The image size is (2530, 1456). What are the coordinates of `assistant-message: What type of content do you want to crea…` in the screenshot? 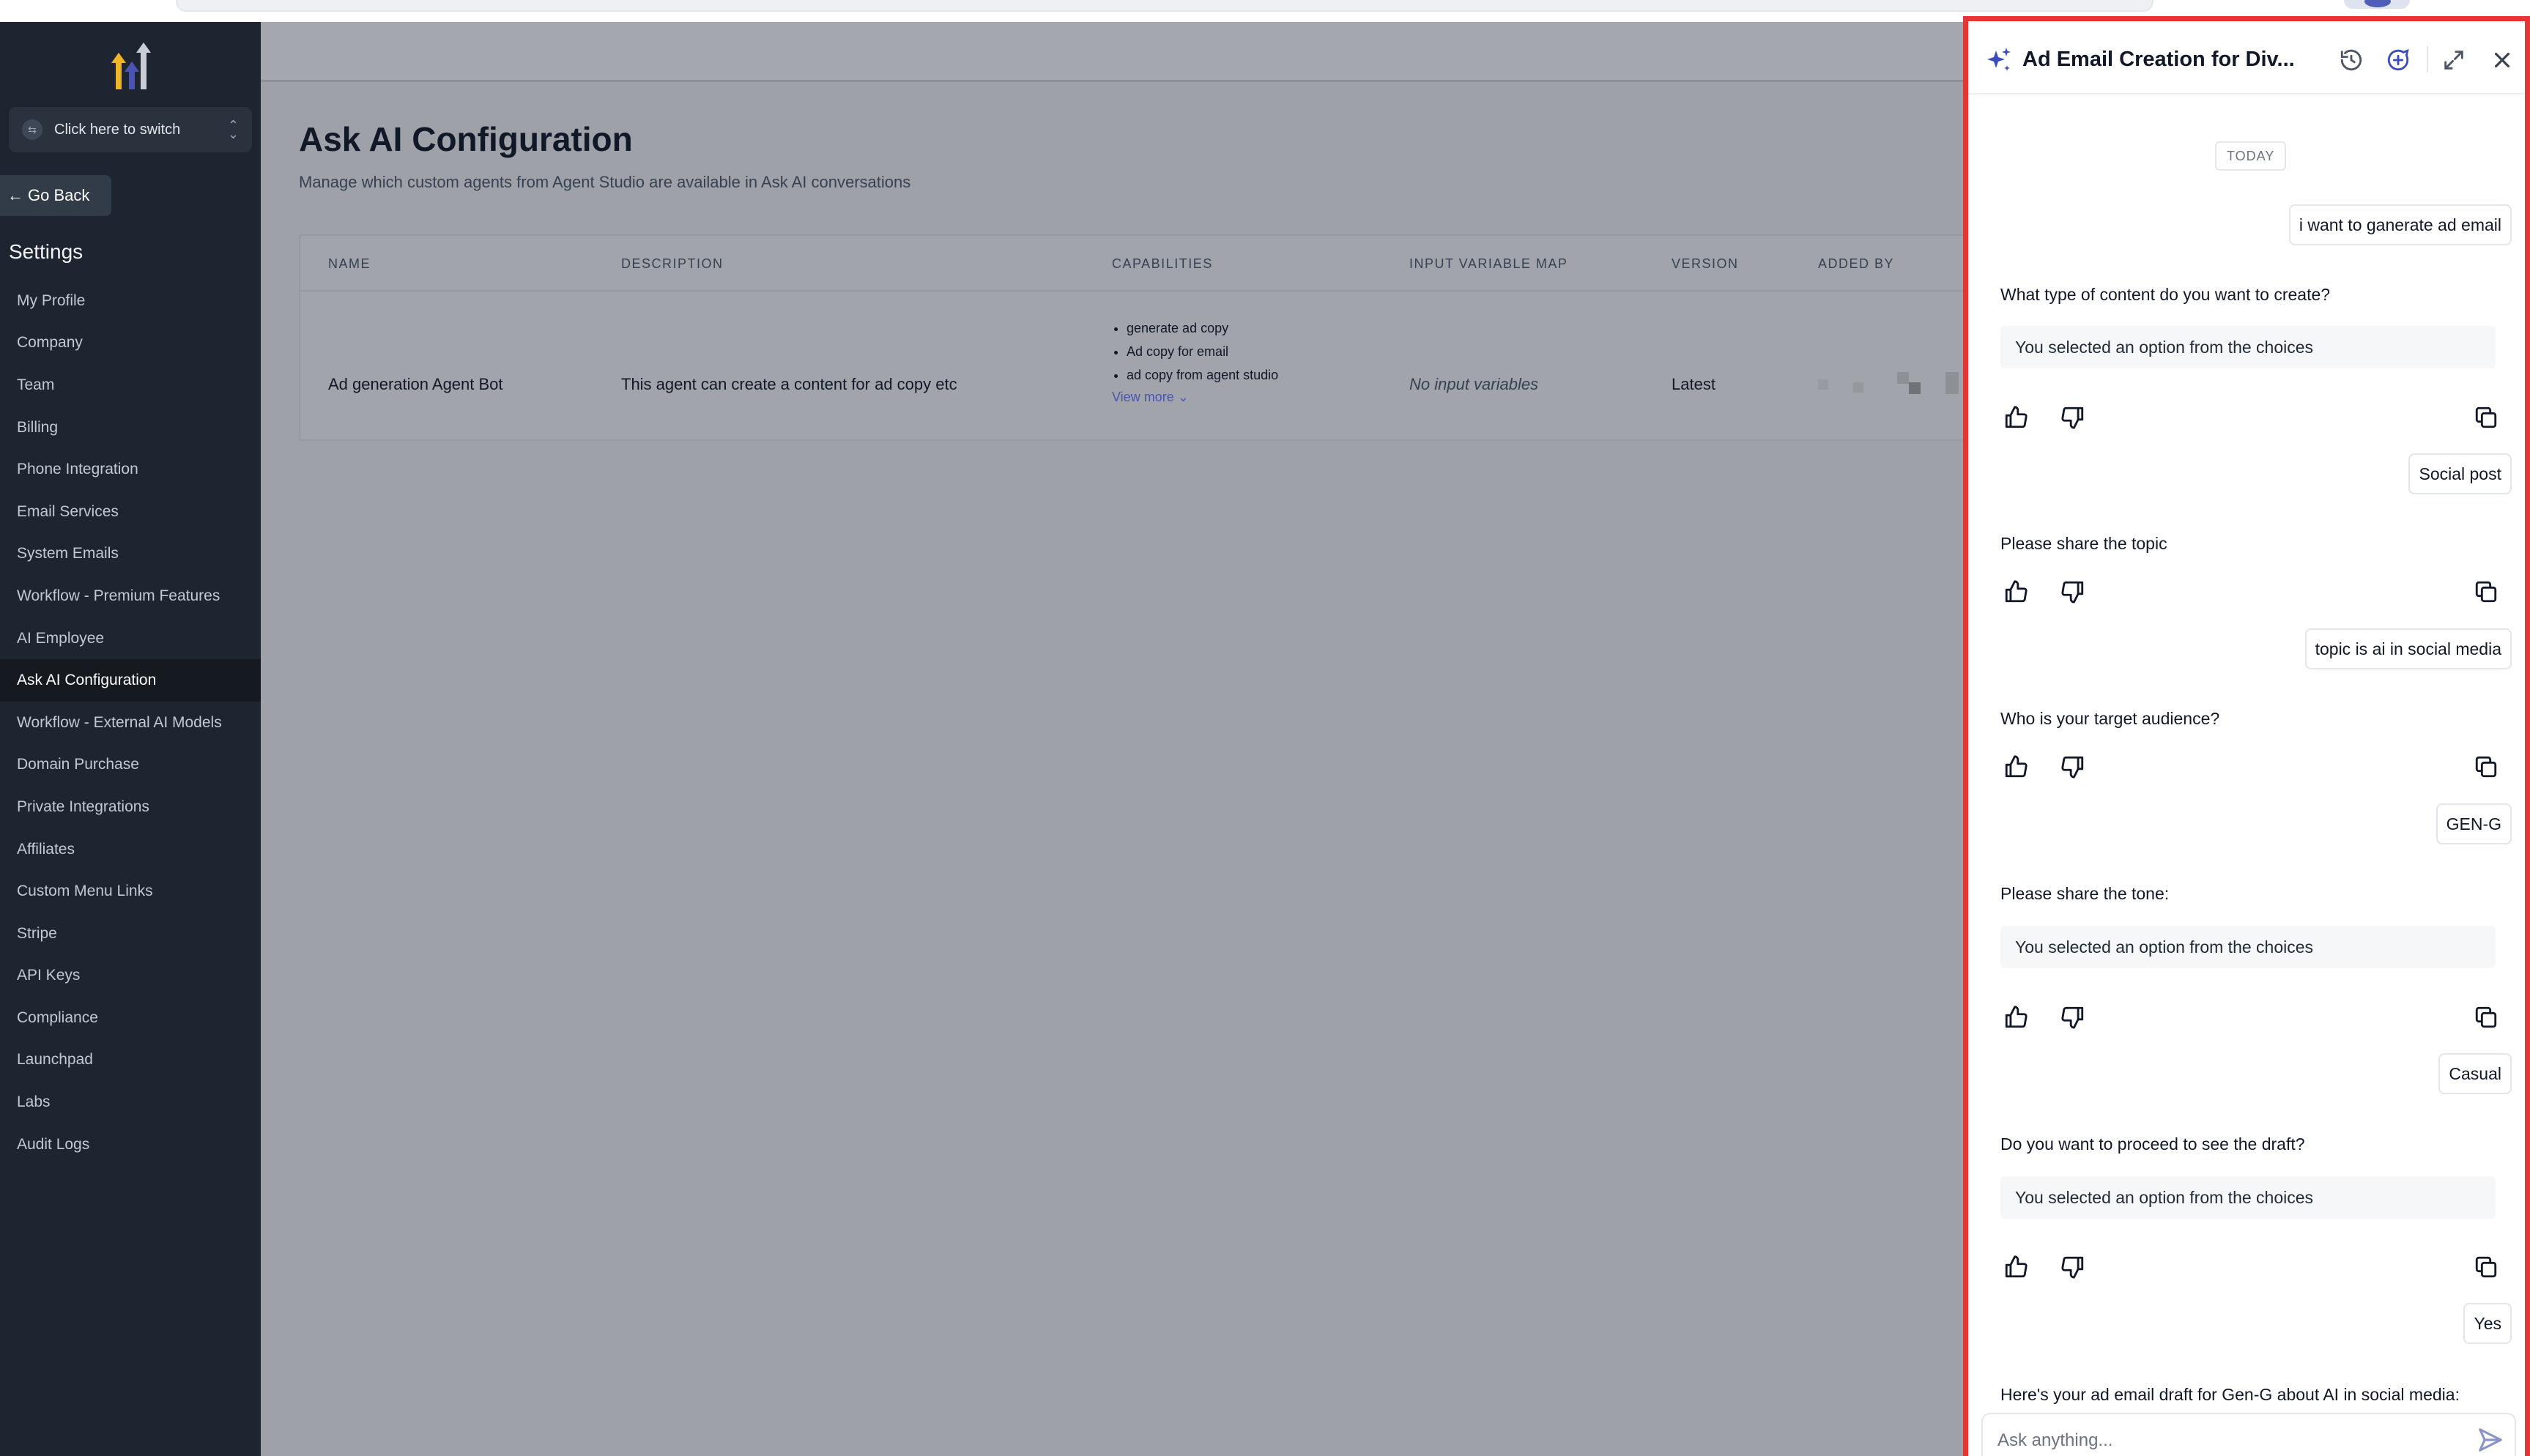 It's located at (2165, 294).